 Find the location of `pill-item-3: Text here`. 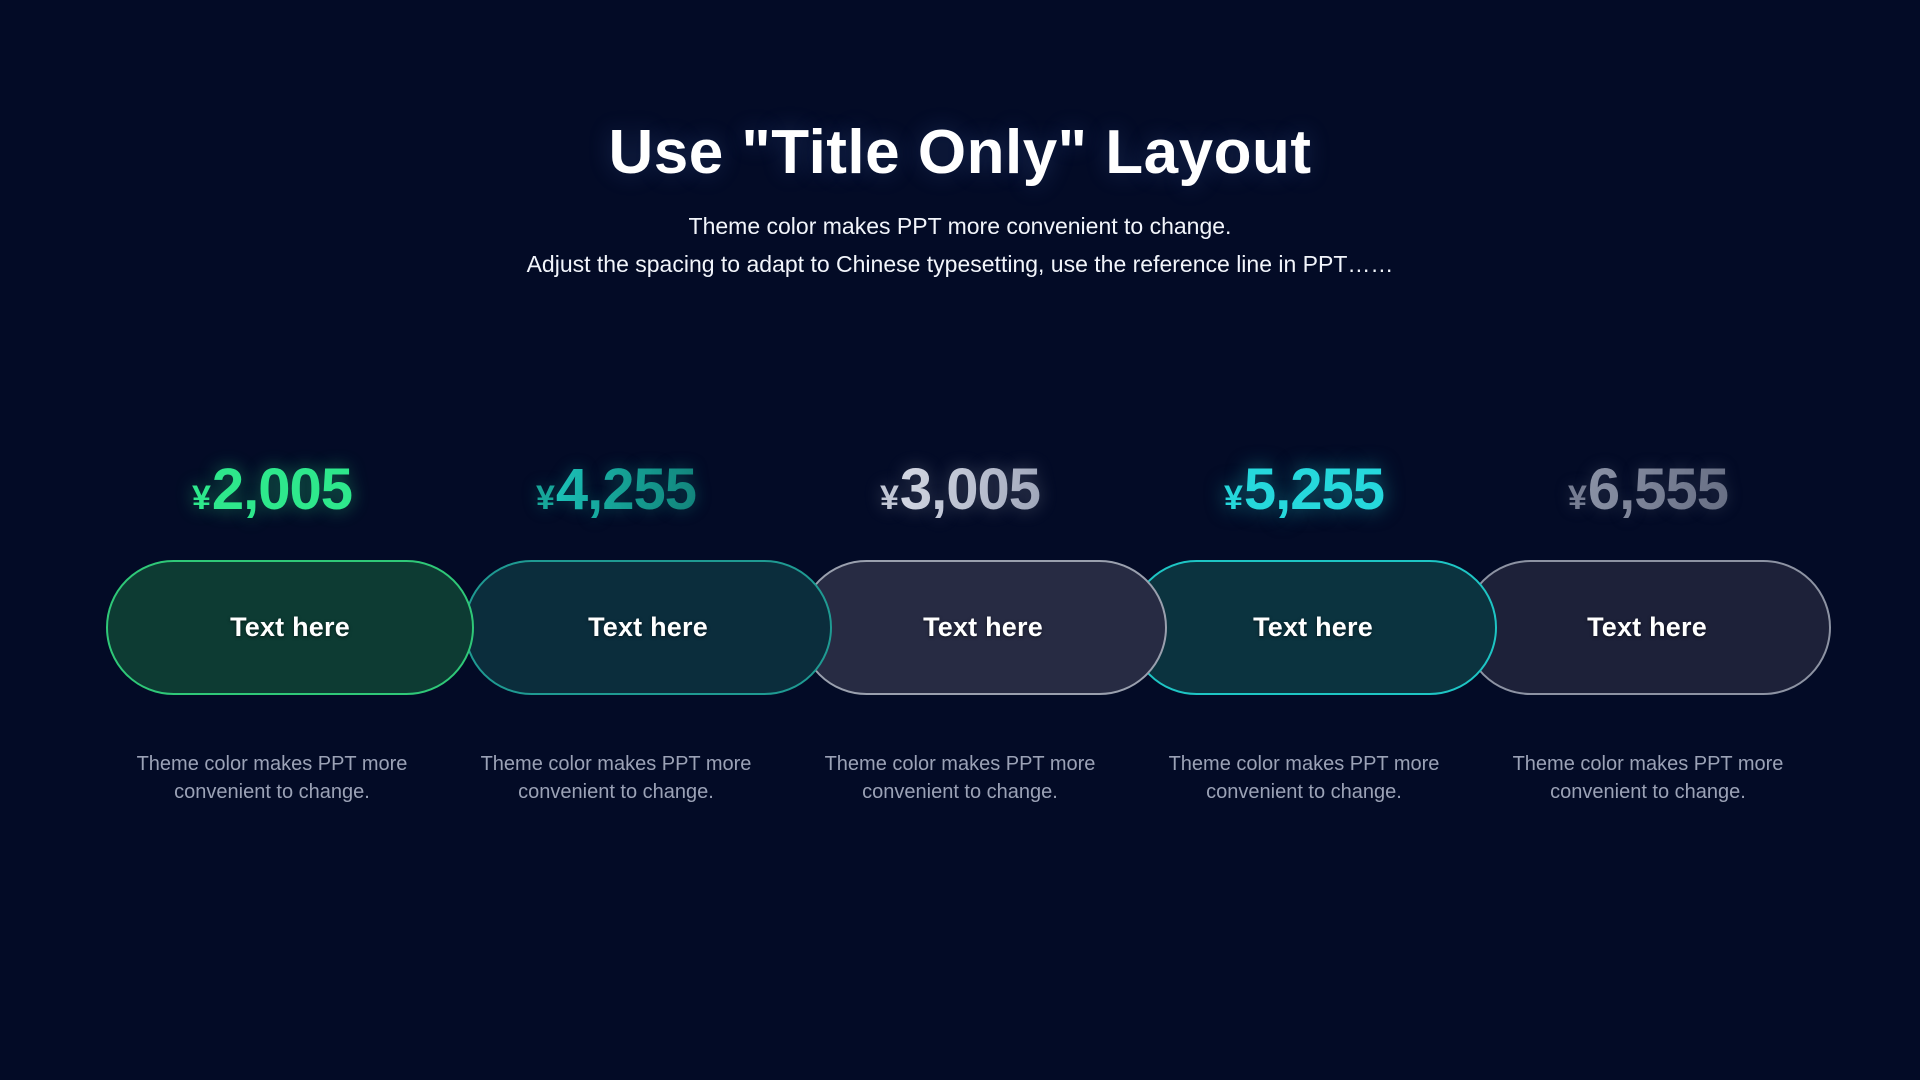

pill-item-3: Text here is located at coordinates (983, 627).